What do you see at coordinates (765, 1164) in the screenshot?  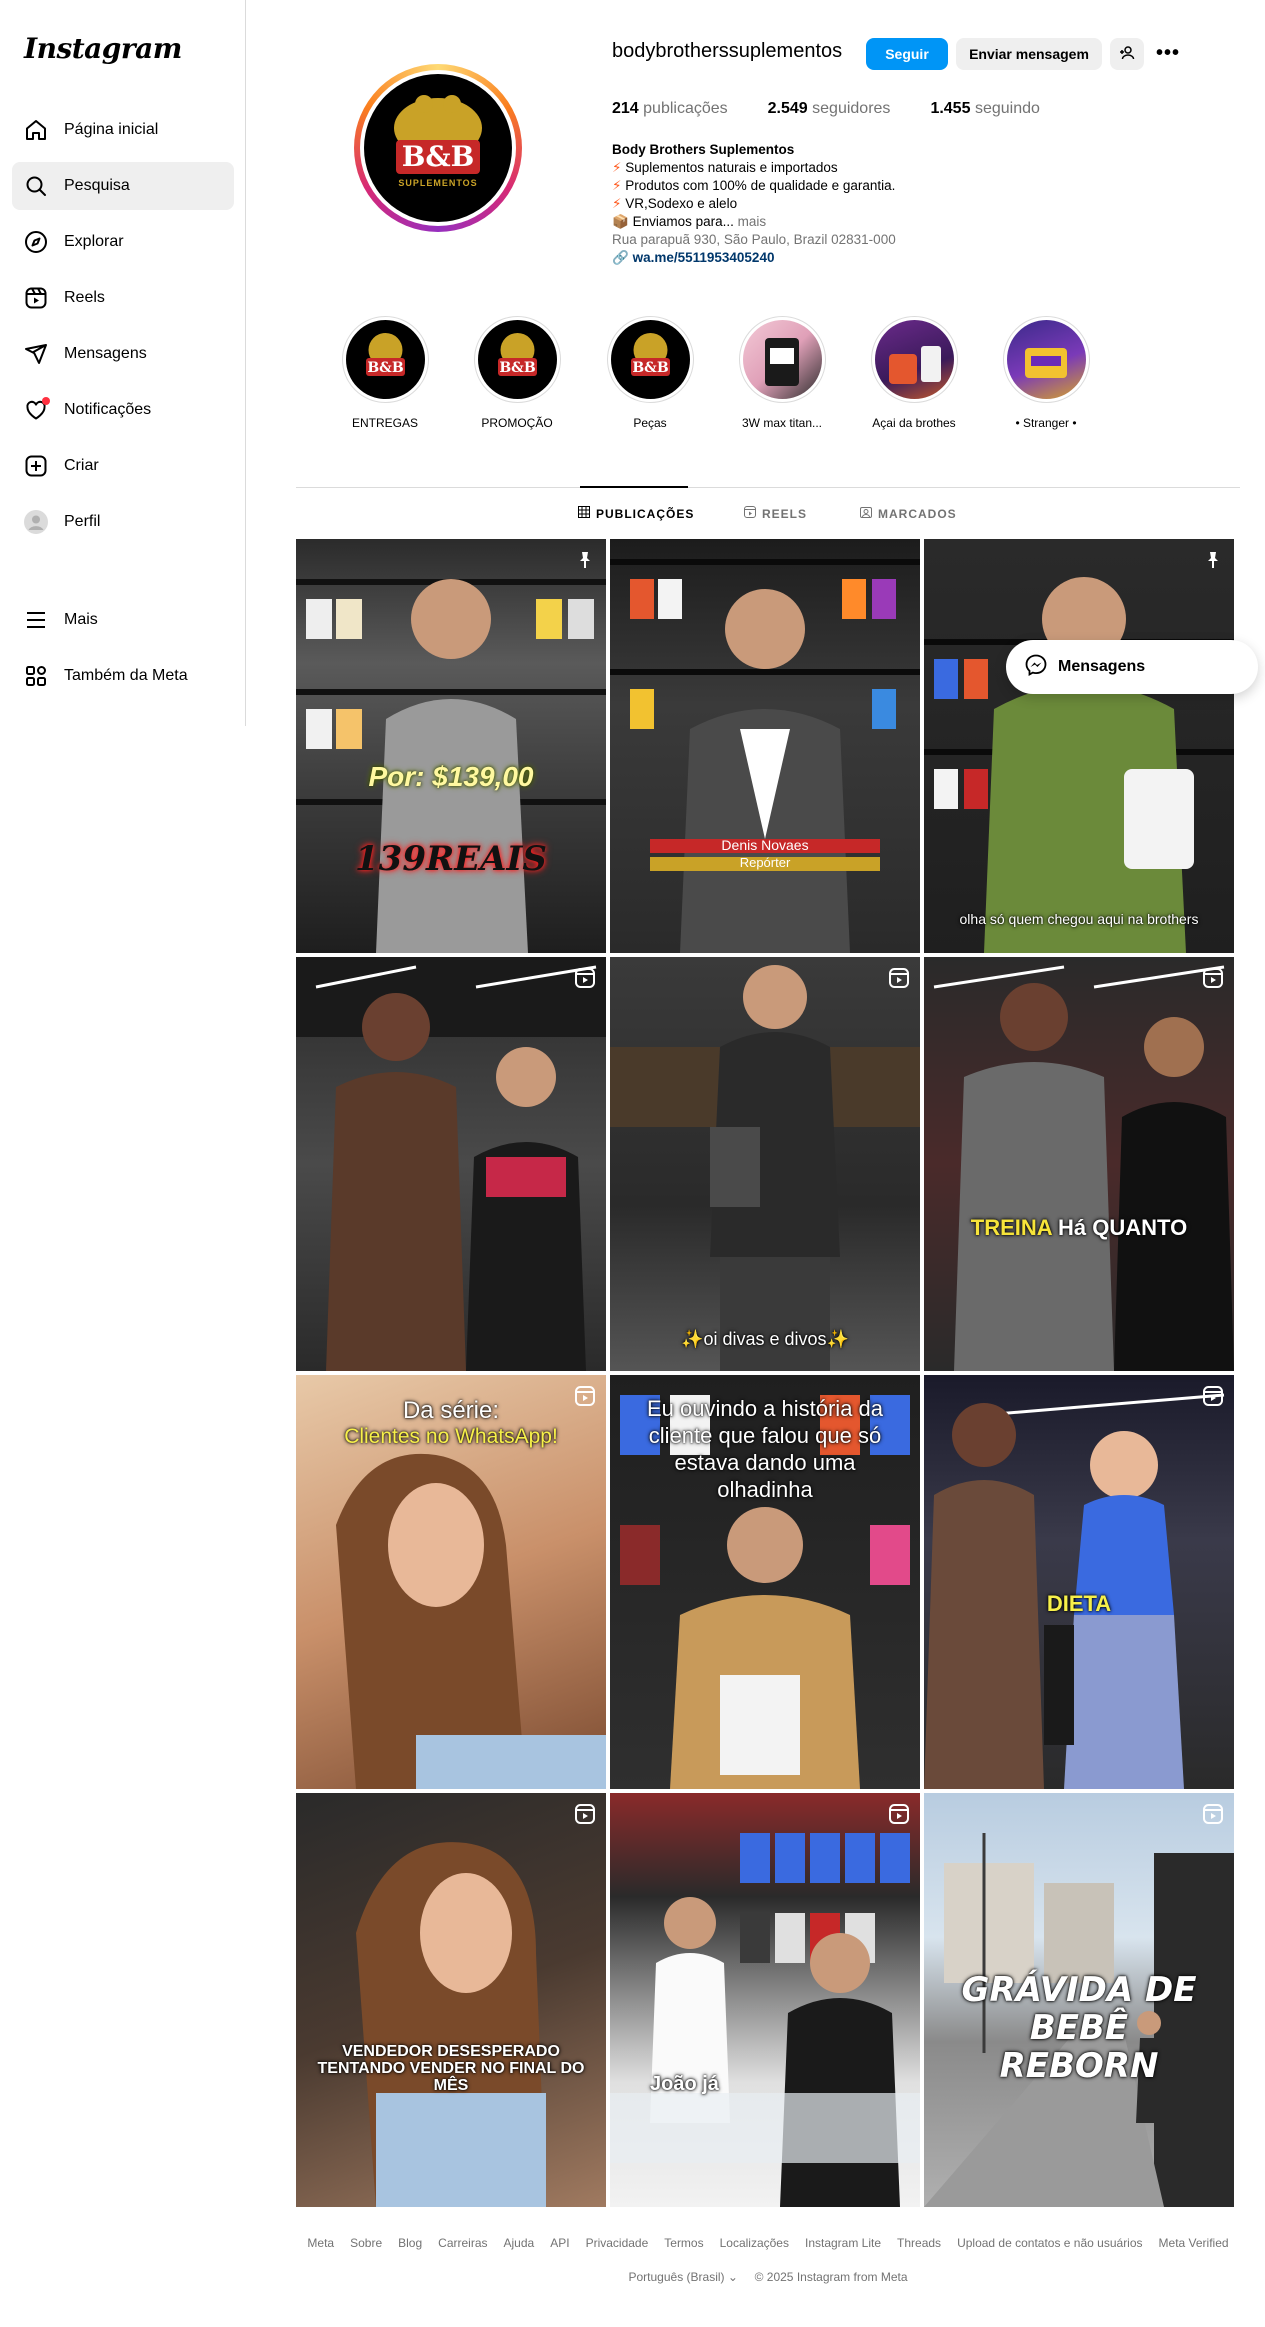 I see `post-thumbnail: ✨oi divas e divos✨` at bounding box center [765, 1164].